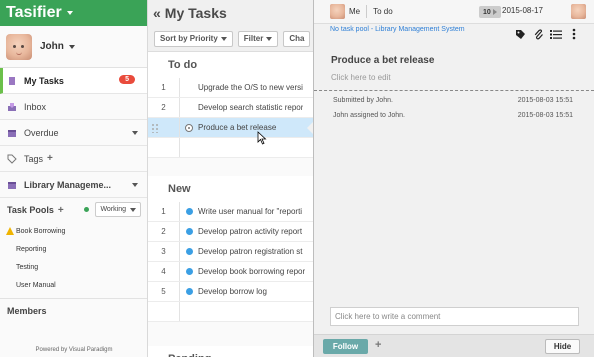 Image resolution: width=594 pixels, height=357 pixels. I want to click on add-pool-plus-icon: +, so click(61, 210).